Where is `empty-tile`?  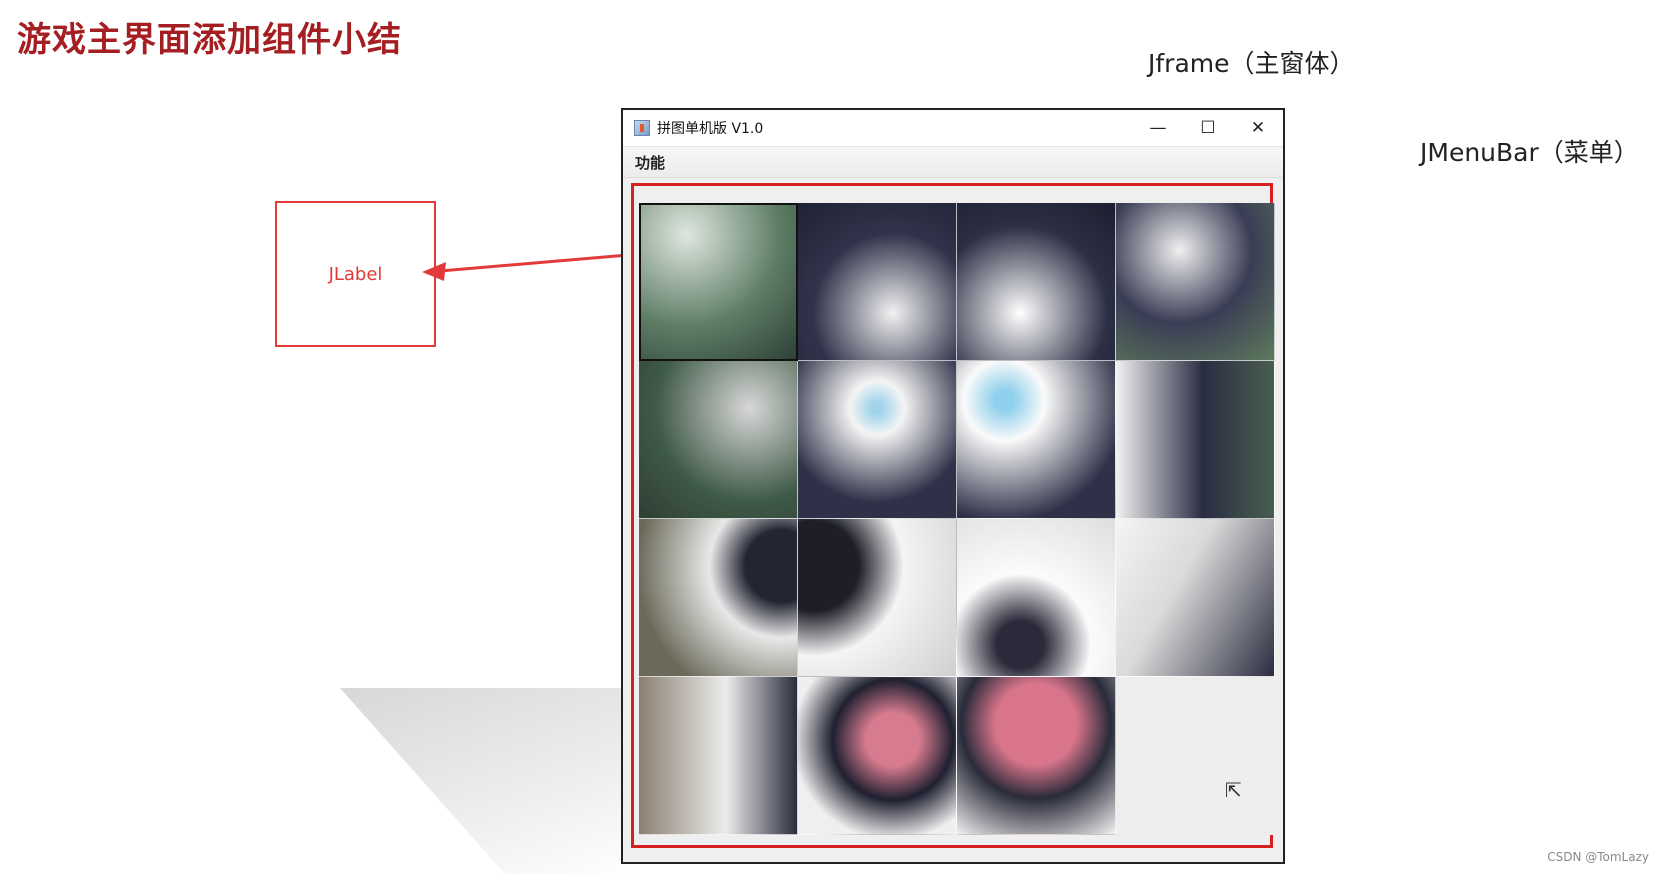
empty-tile is located at coordinates (1195, 756).